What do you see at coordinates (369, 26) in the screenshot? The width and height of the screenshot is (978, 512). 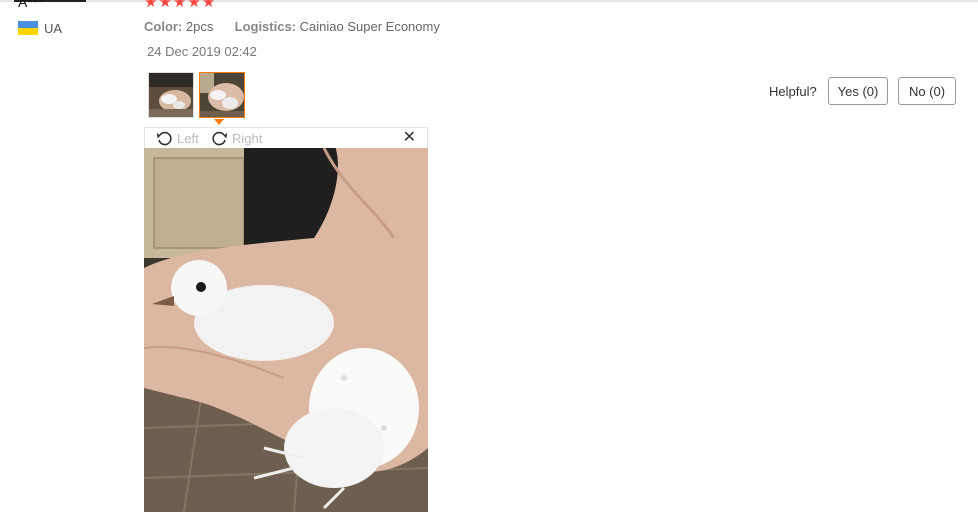 I see `logistics-value: Cainiao Super Economy` at bounding box center [369, 26].